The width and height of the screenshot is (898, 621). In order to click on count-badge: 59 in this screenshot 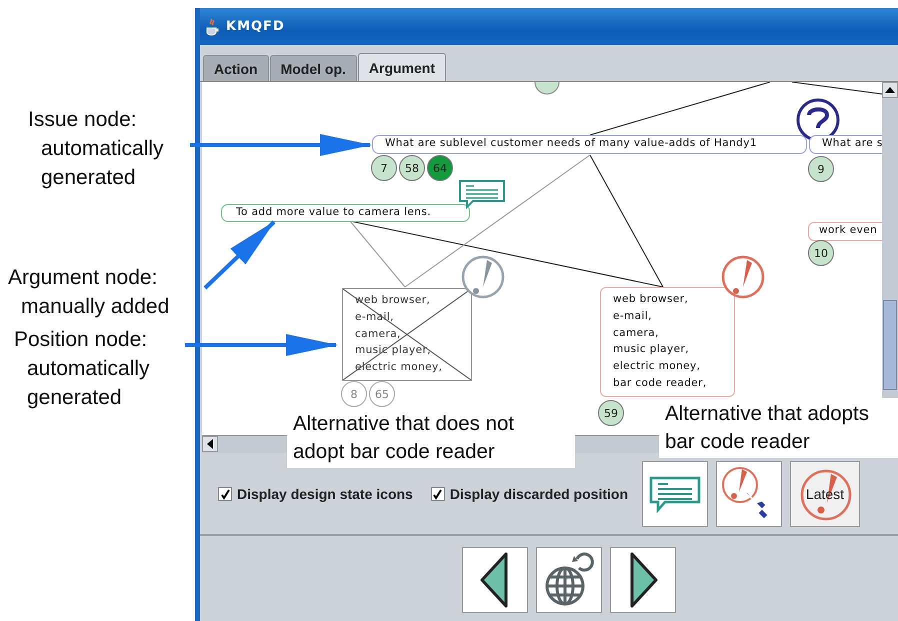, I will do `click(611, 413)`.